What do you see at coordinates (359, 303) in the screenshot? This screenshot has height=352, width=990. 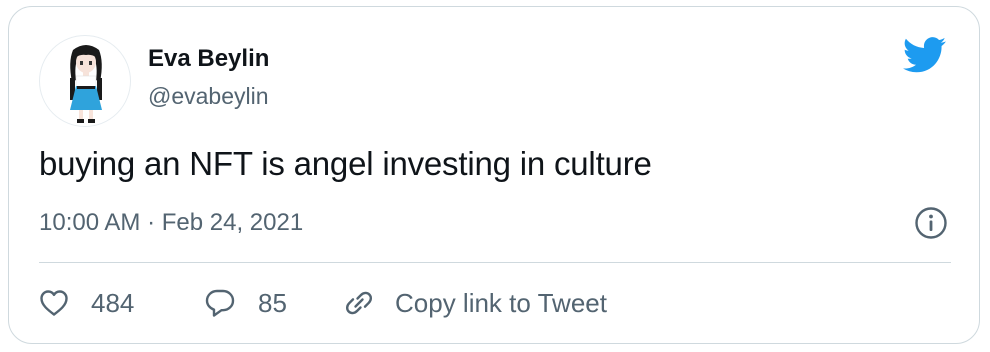 I see `link-icon` at bounding box center [359, 303].